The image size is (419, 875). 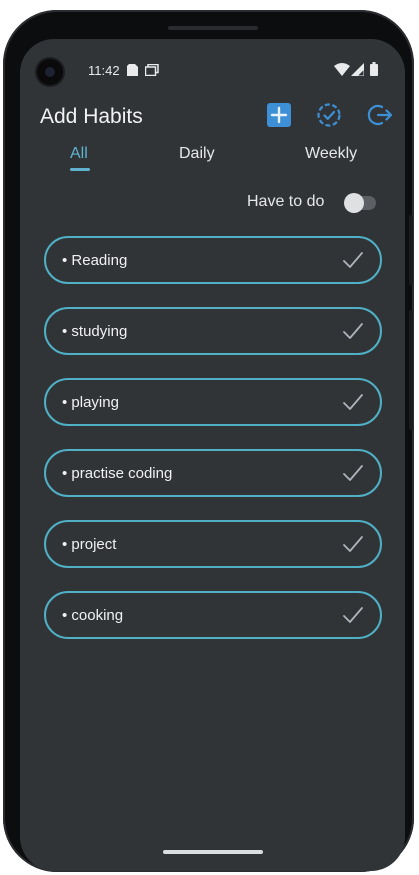 I want to click on have-to-do-label: Have to do, so click(x=286, y=201).